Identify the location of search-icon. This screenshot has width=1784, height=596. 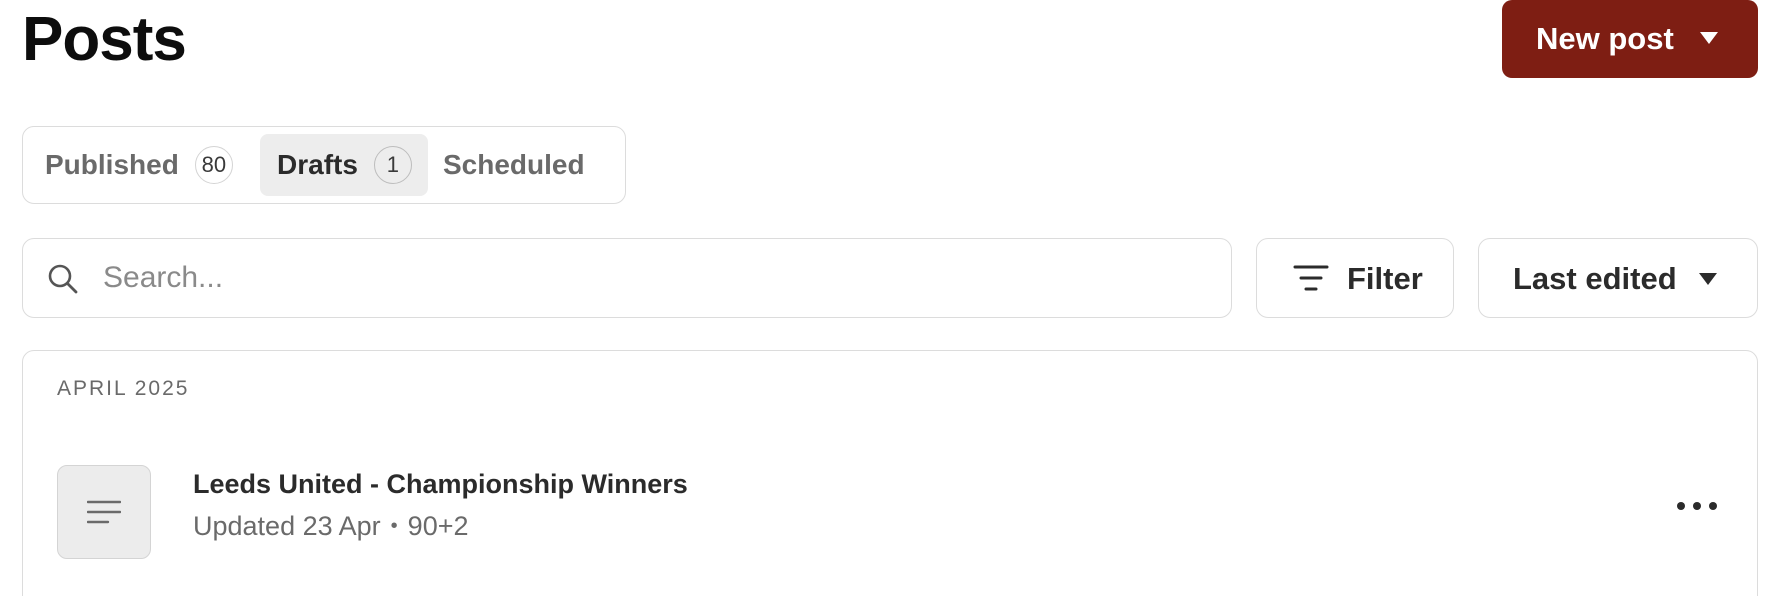
(63, 279).